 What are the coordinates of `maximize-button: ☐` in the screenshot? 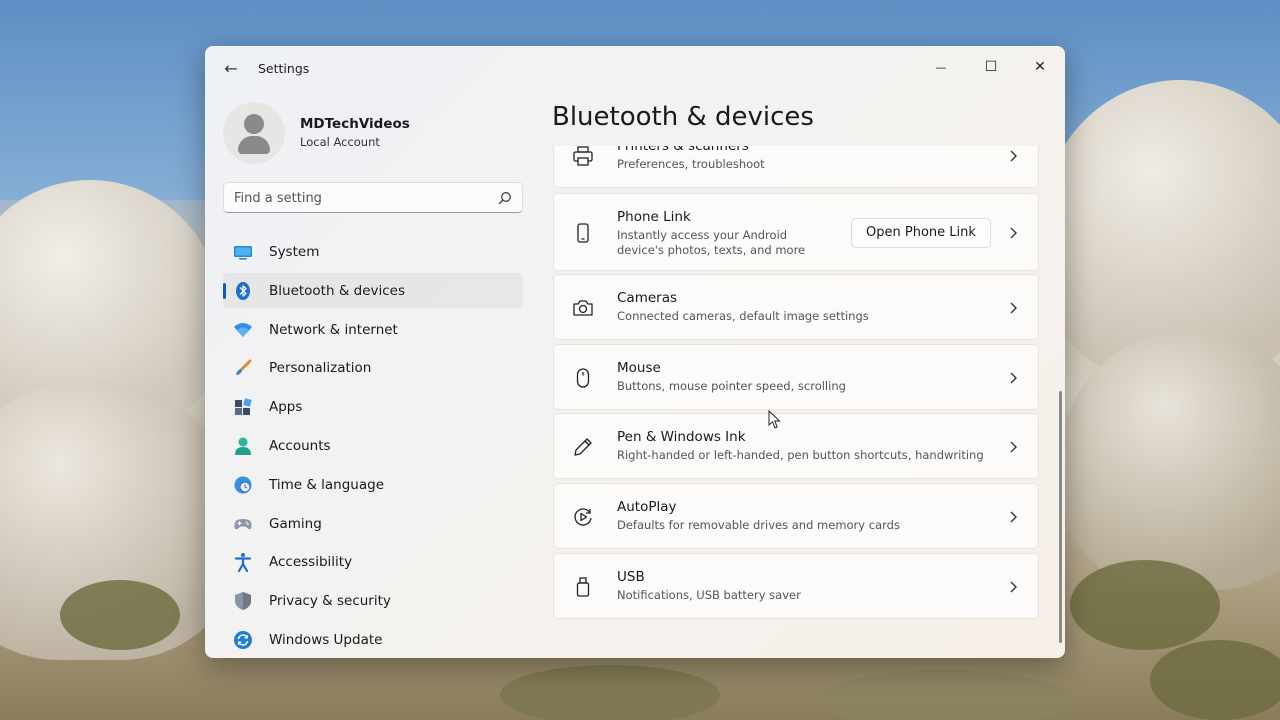 It's located at (991, 67).